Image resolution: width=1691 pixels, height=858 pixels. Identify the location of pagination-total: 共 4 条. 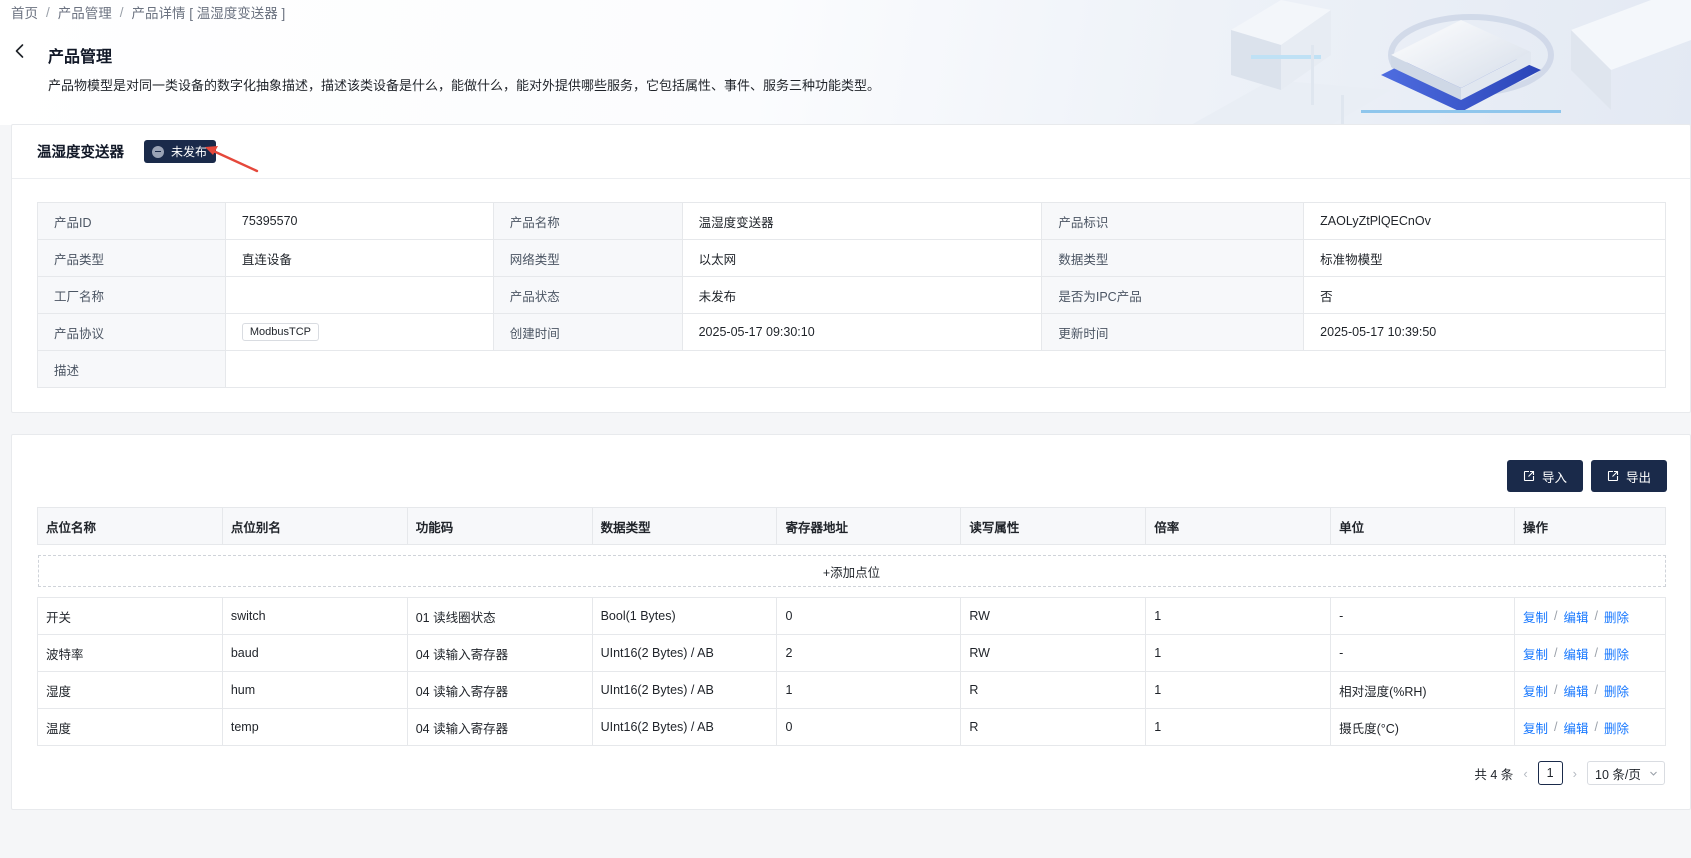
(1494, 774).